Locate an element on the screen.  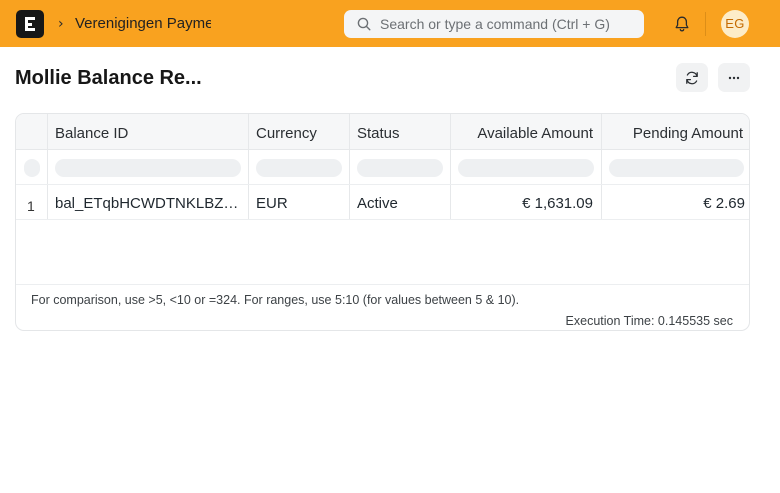
search-input is located at coordinates (509, 24).